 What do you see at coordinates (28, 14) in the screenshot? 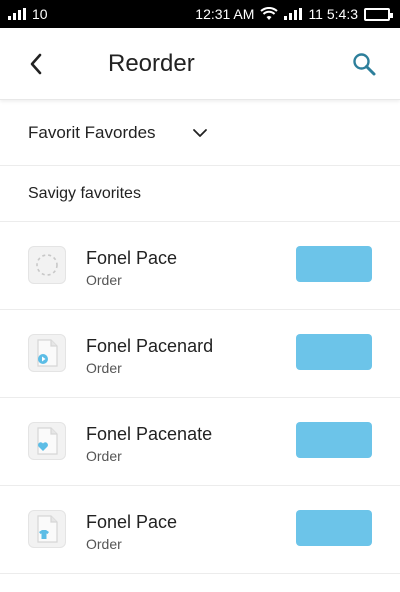
I see `status-left: 10` at bounding box center [28, 14].